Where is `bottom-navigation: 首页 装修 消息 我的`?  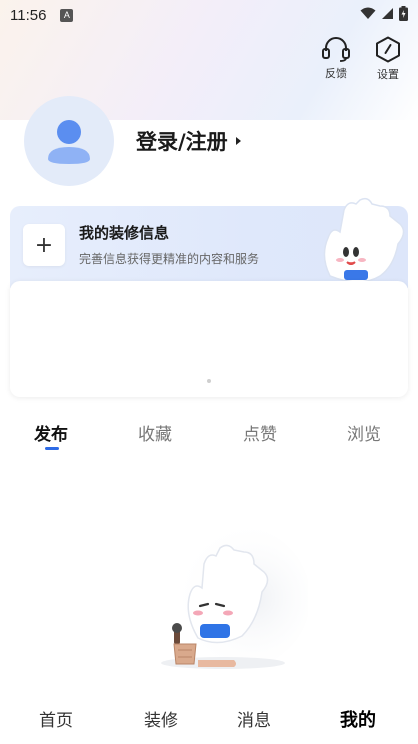 bottom-navigation: 首页 装修 消息 我的 is located at coordinates (209, 720).